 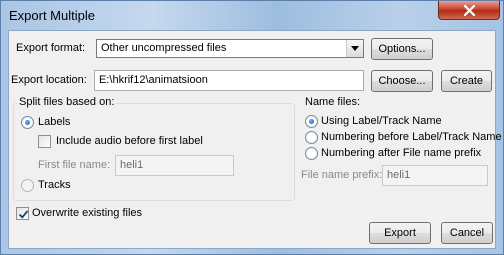 I want to click on file-name-prefix-label: File name prefix:, so click(x=342, y=175).